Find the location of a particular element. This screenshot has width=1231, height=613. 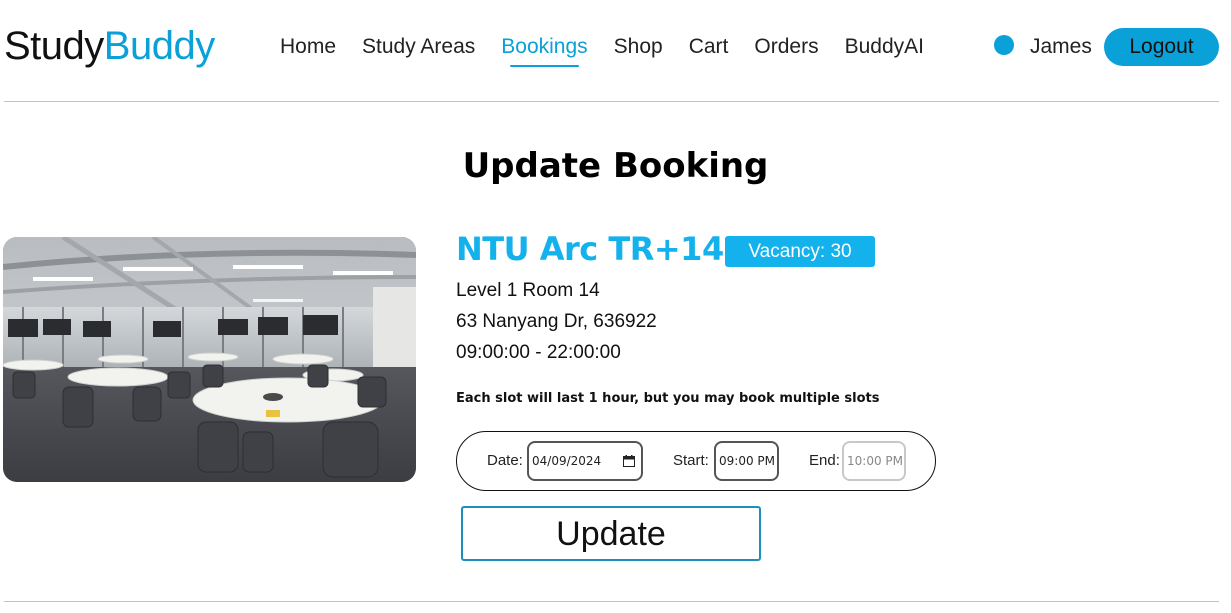

calendar-icon is located at coordinates (629, 461).